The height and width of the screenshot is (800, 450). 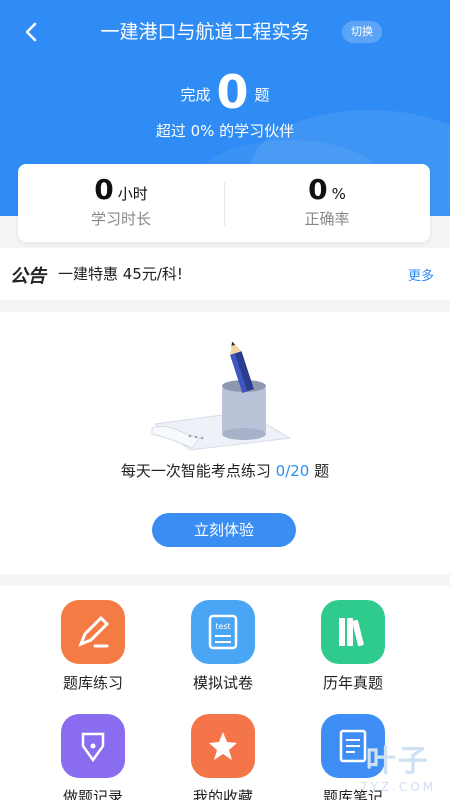 I want to click on pen-edit-icon, so click(x=93, y=632).